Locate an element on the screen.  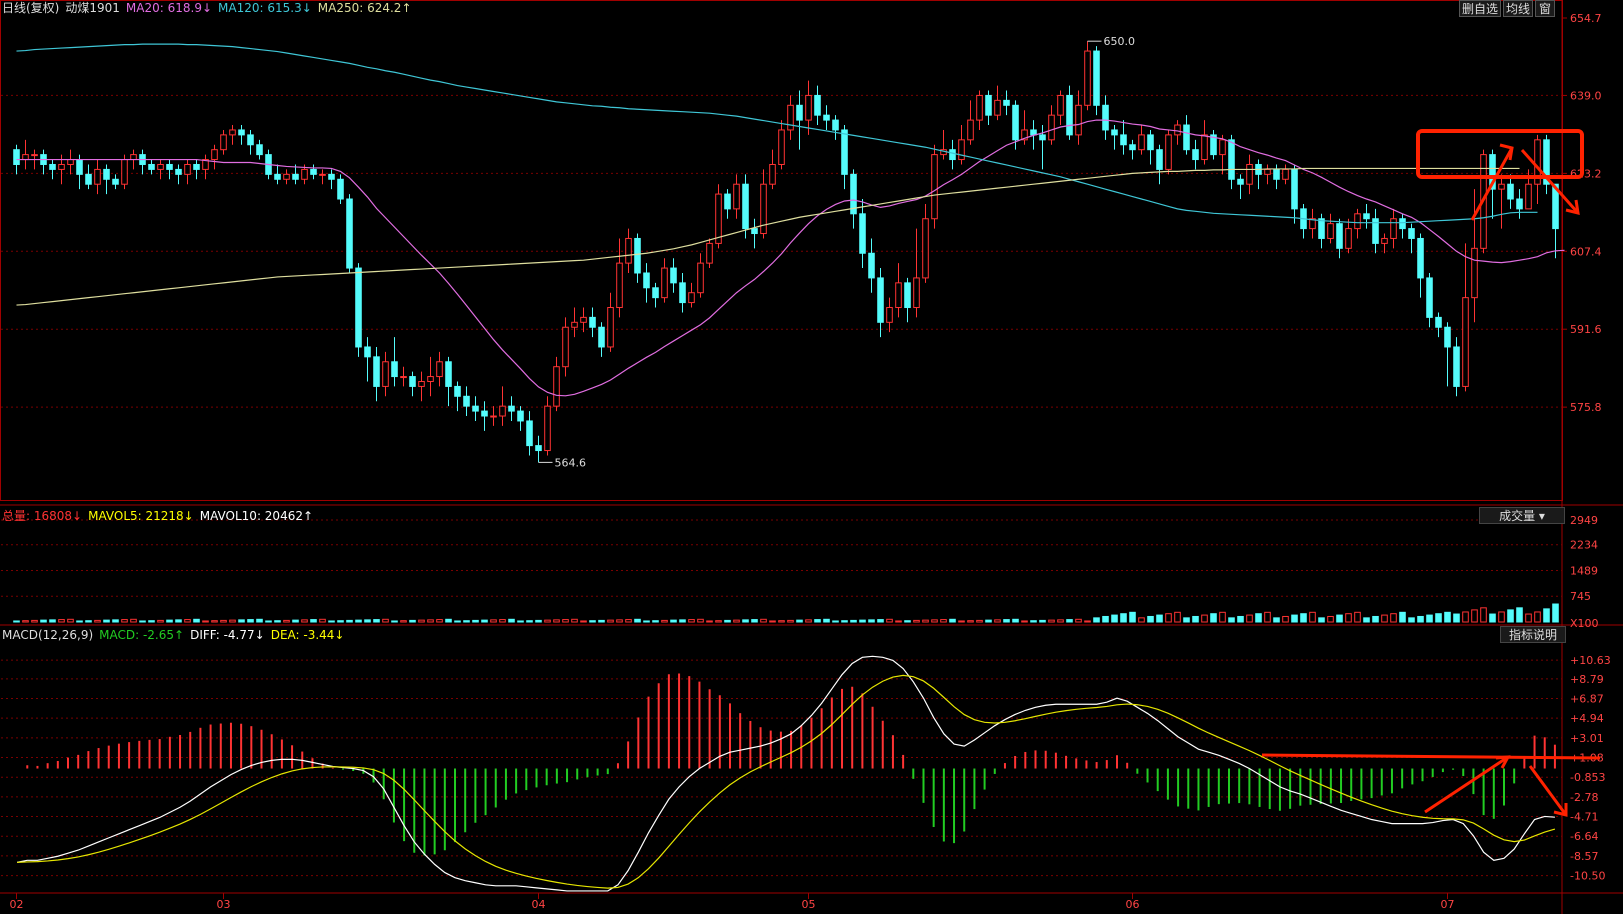
period-label: 日线(复权) is located at coordinates (31, 8).